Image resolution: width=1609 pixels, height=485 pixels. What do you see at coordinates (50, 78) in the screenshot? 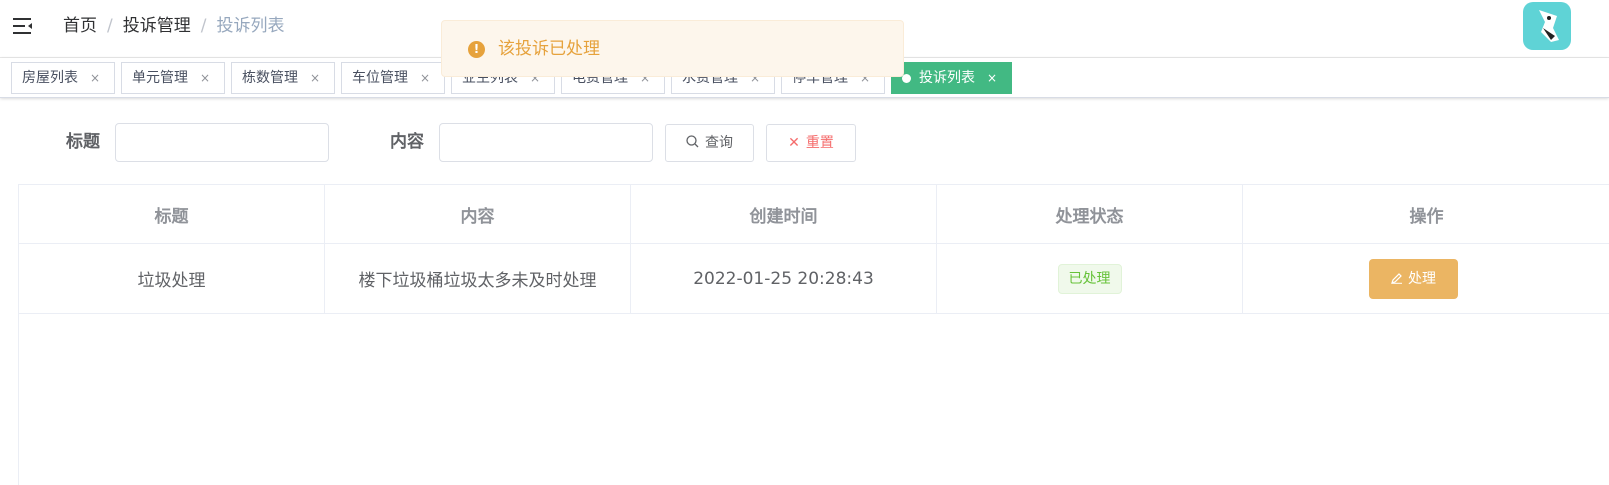
I see `tag-label: 房屋列表` at bounding box center [50, 78].